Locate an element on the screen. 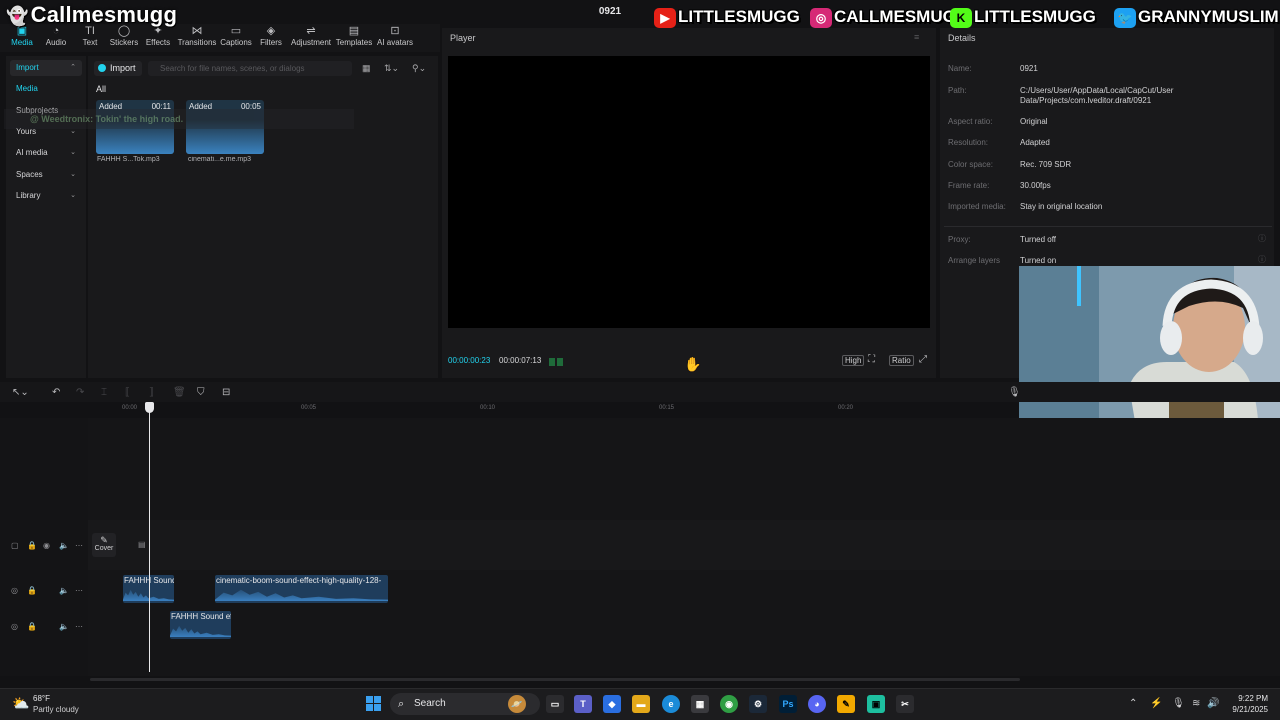 The width and height of the screenshot is (1280, 720). sidebar-item-media: Media is located at coordinates (46, 89).